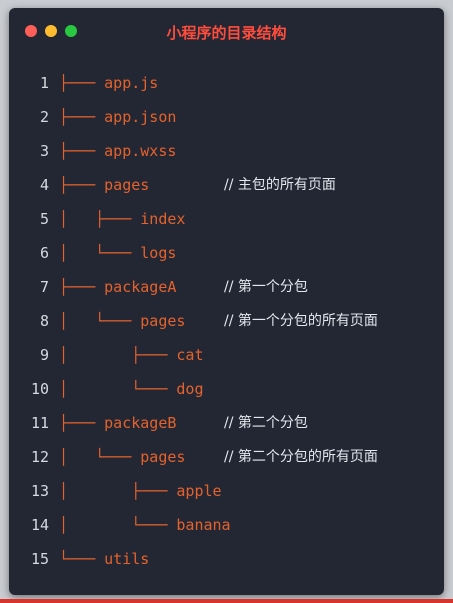  I want to click on tree-comment: // 主包的所有页面, so click(280, 185).